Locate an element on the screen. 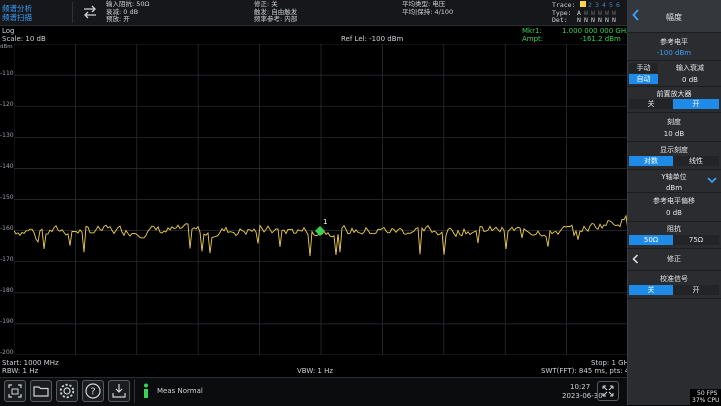 This screenshot has height=406, width=721. scale-type: Log is located at coordinates (8, 31).